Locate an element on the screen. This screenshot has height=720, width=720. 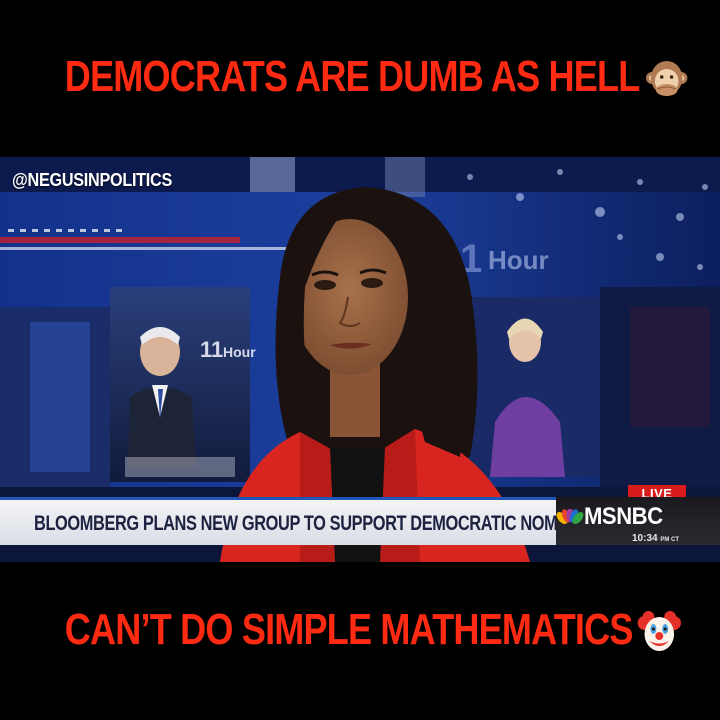
bottom-caption: CAN’T DO SIMPLE MATHEMATICS is located at coordinates (373, 630).